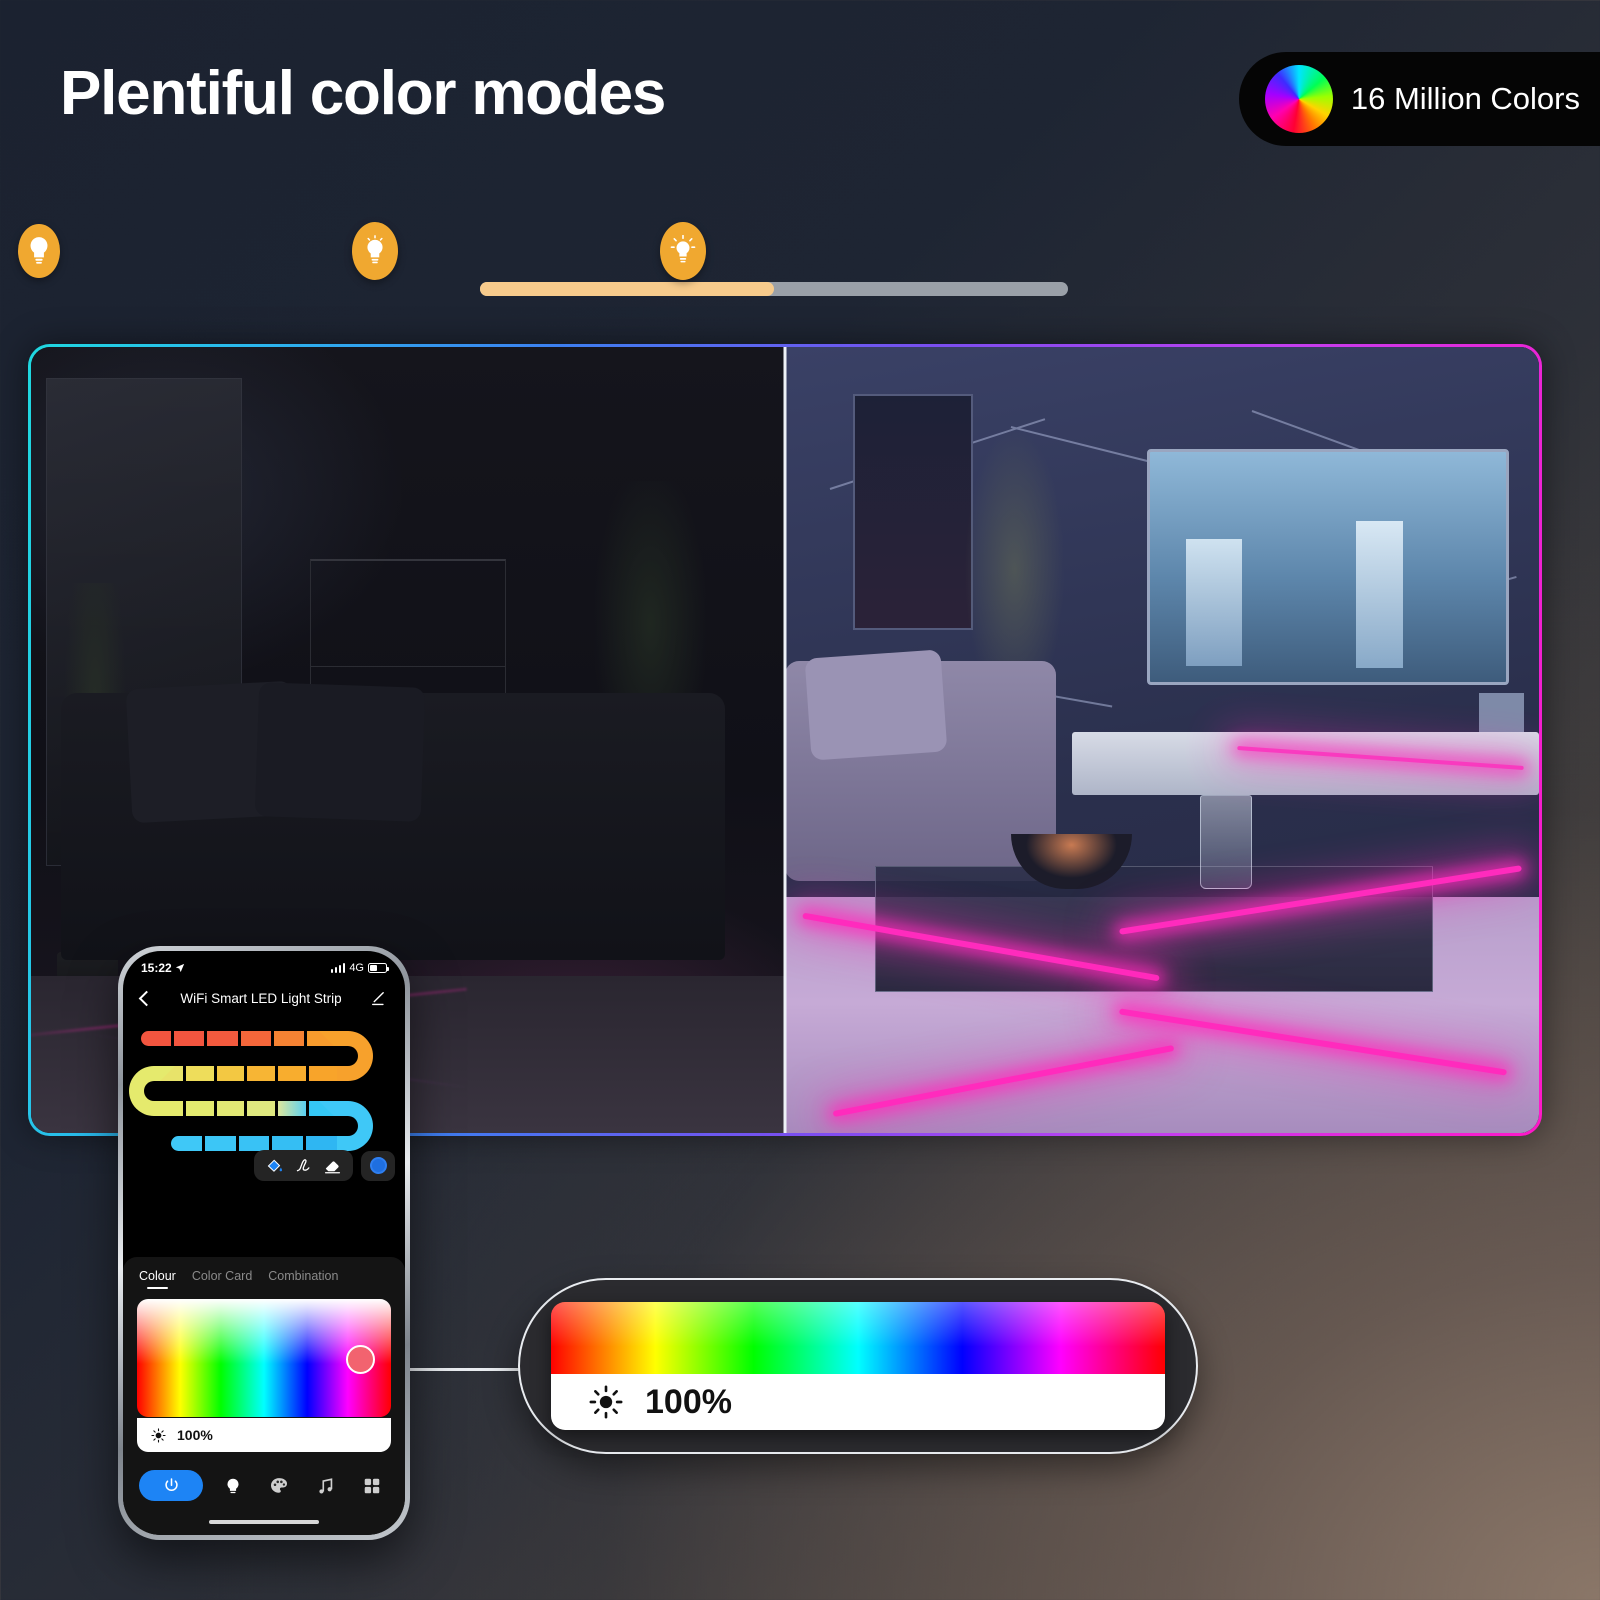 The image size is (1600, 1600). What do you see at coordinates (375, 251) in the screenshot?
I see `slider-handle-bulb-icon` at bounding box center [375, 251].